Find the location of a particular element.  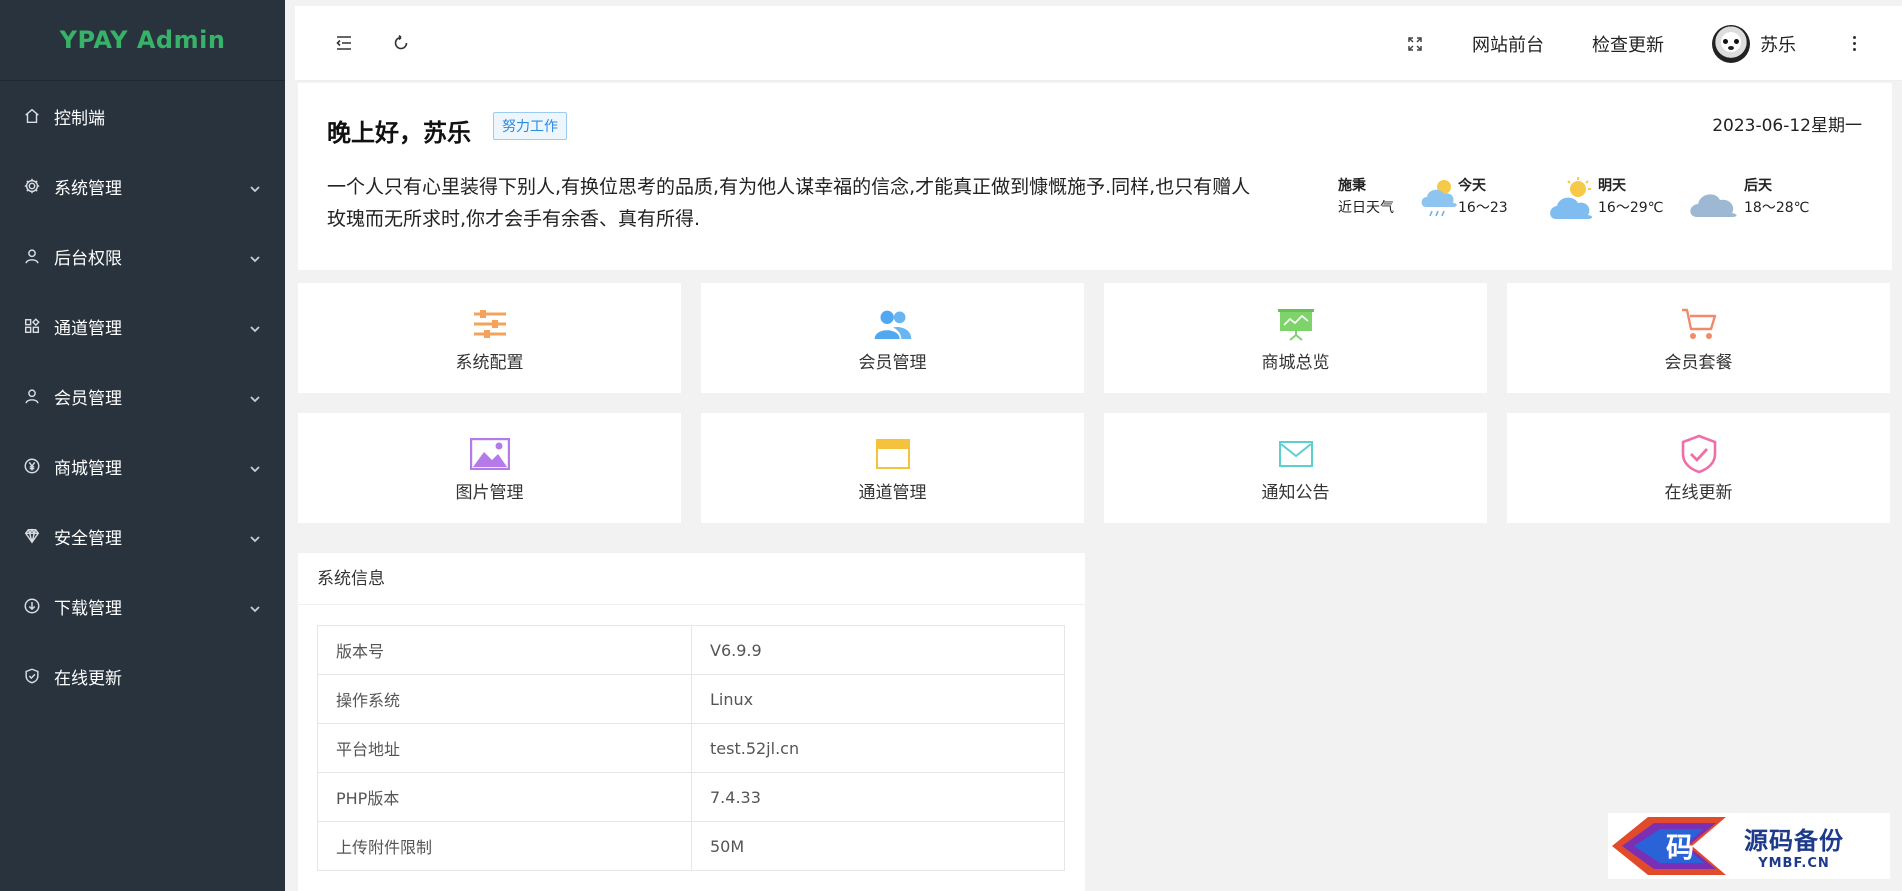

sidebar-item-mall: 商城管理 is located at coordinates (142, 466).